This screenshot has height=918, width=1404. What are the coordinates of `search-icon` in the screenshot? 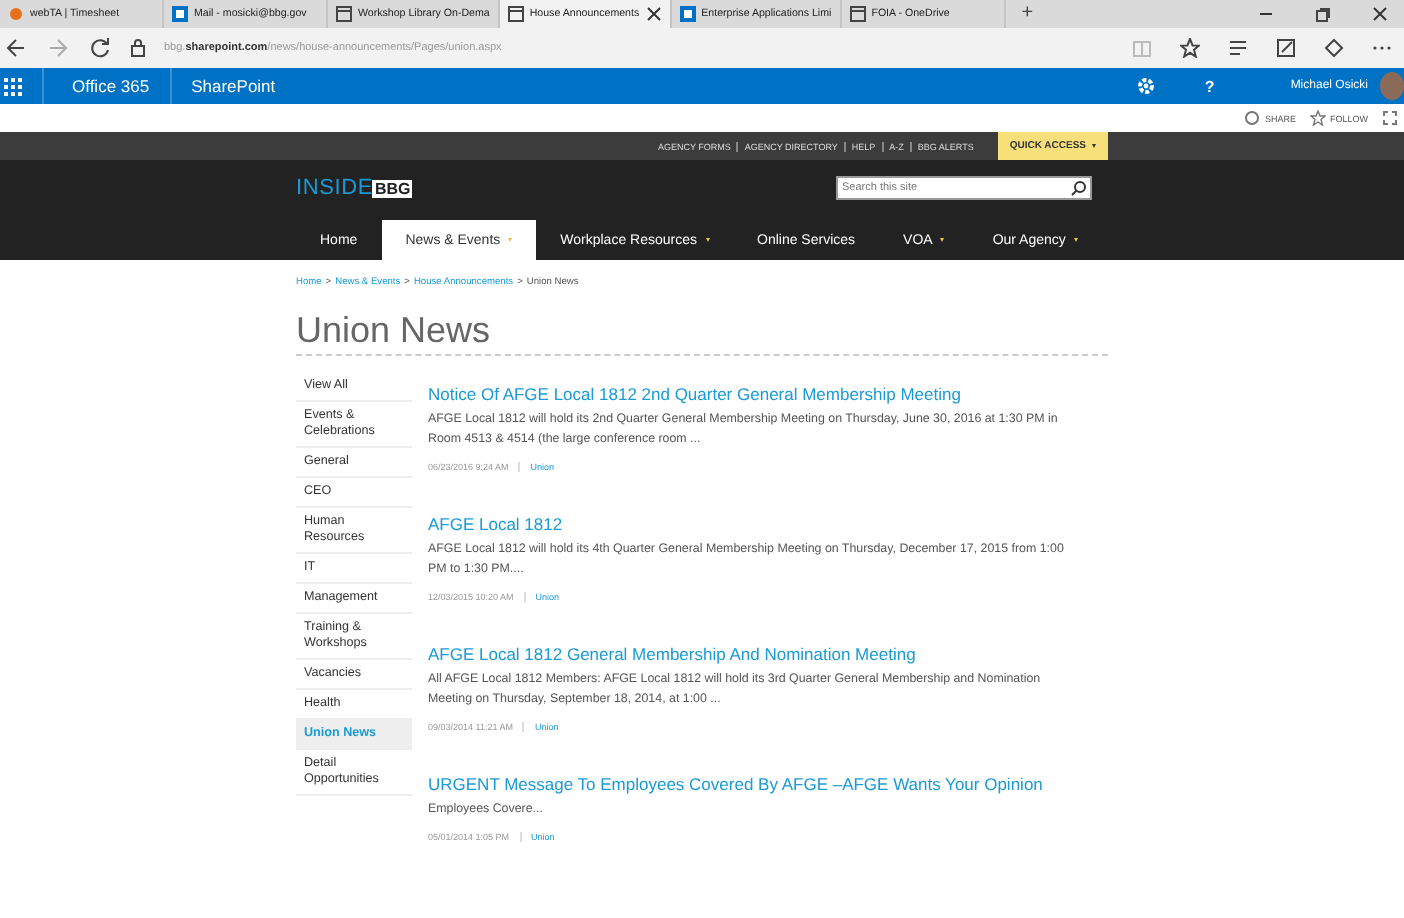 It's located at (1078, 188).